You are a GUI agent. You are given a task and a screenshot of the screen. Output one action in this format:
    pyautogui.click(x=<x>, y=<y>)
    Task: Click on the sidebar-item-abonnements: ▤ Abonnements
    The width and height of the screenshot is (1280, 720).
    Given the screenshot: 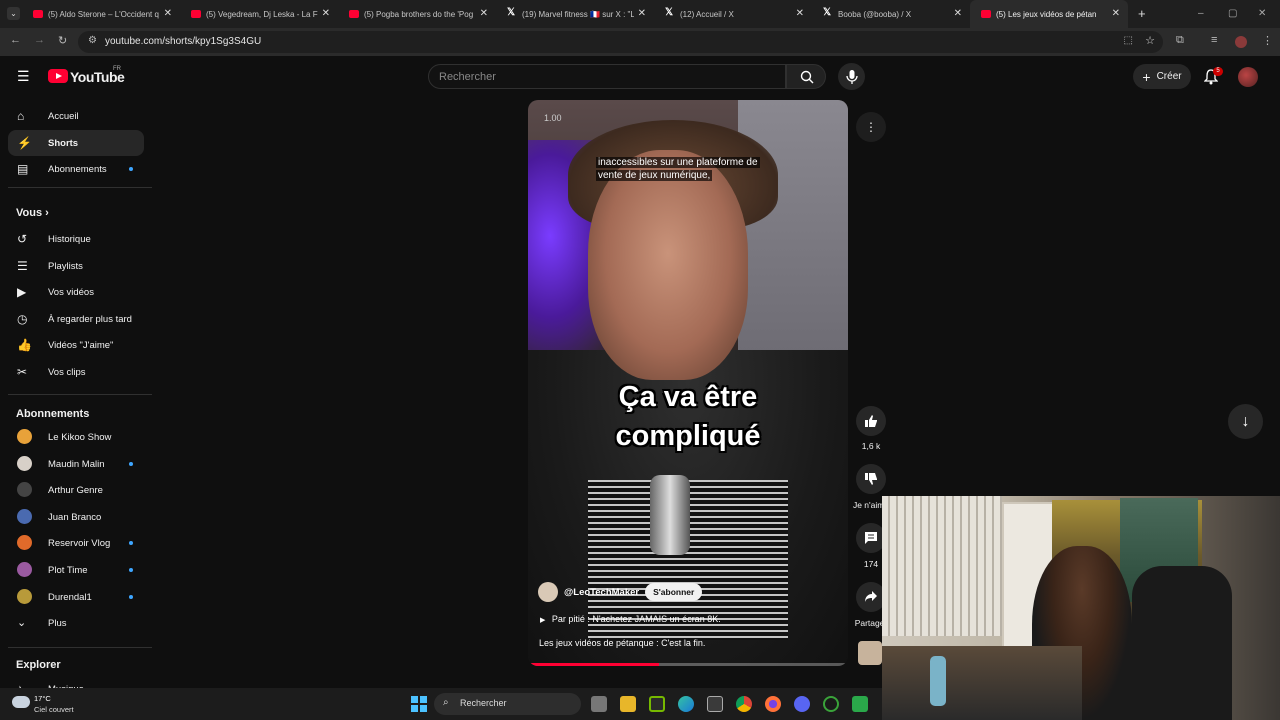 What is the action you would take?
    pyautogui.click(x=76, y=169)
    